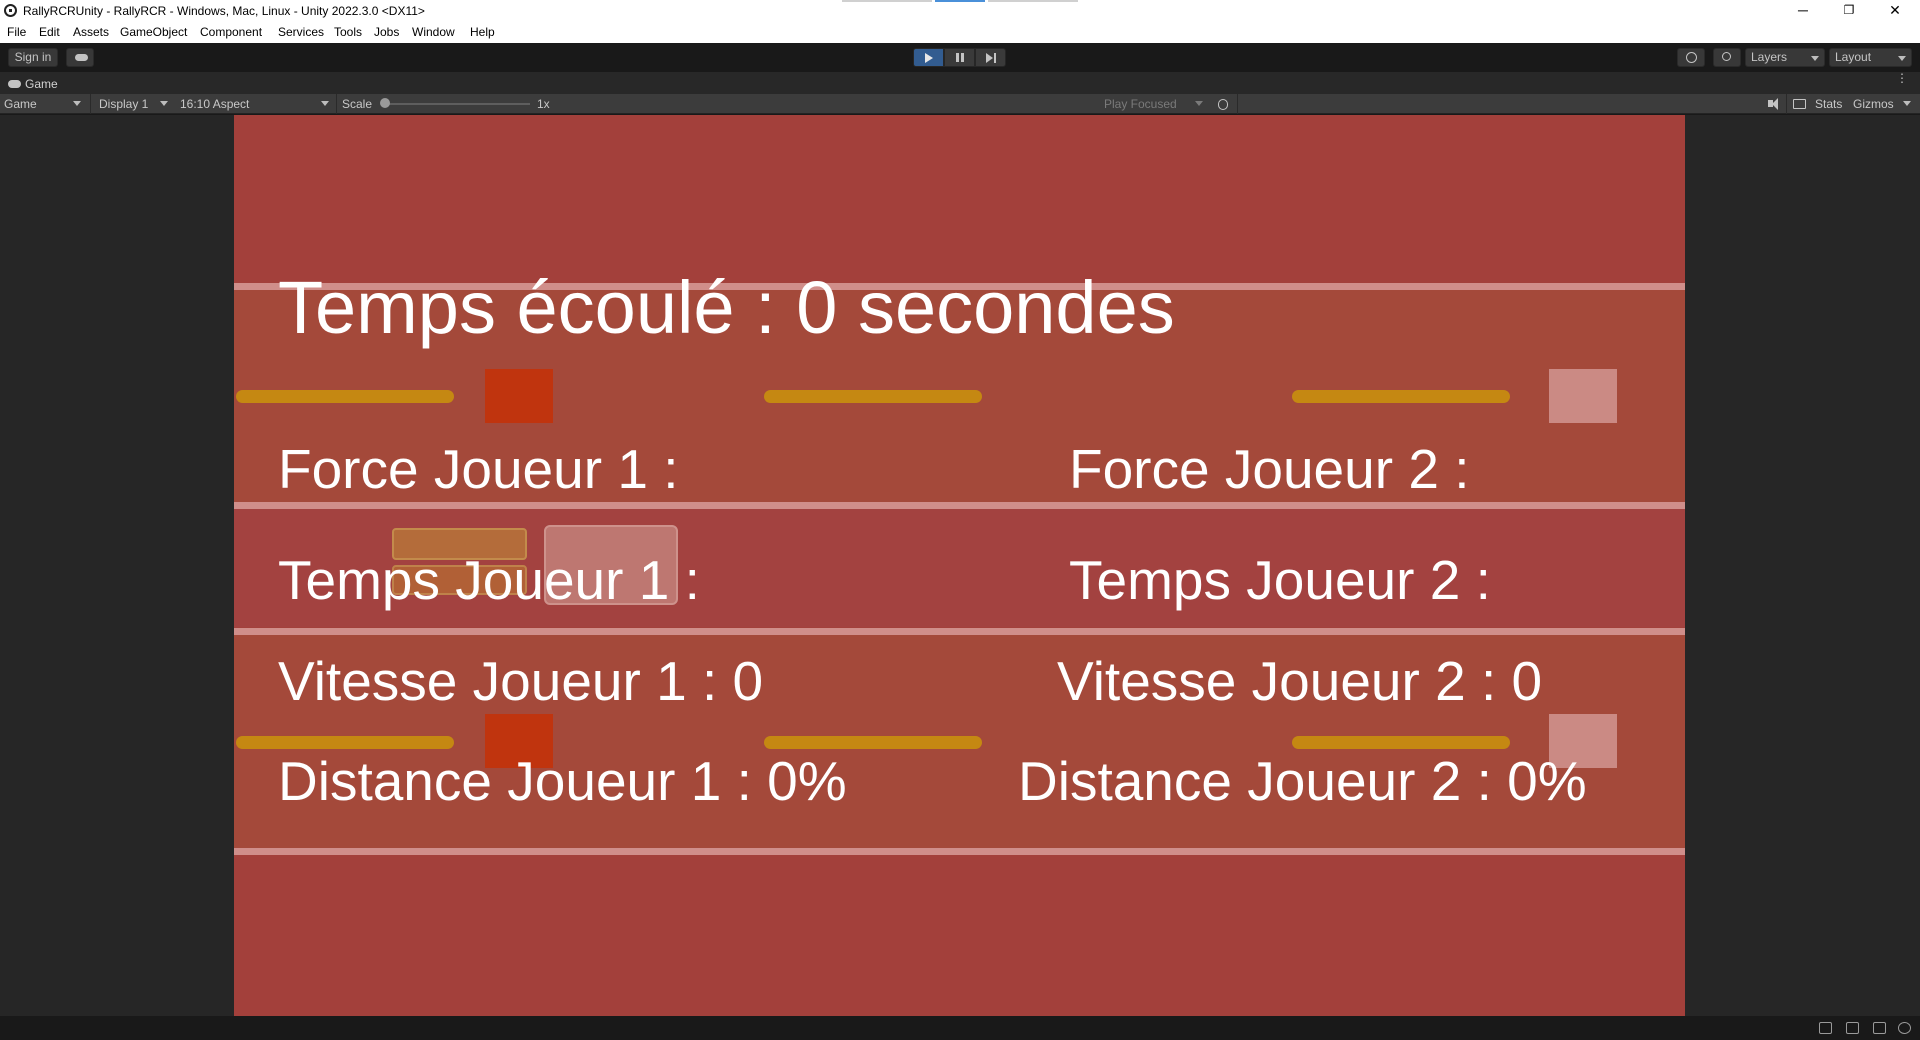 Image resolution: width=1920 pixels, height=1040 pixels. Describe the element at coordinates (385, 103) in the screenshot. I see `scale-slider-thumb` at that location.